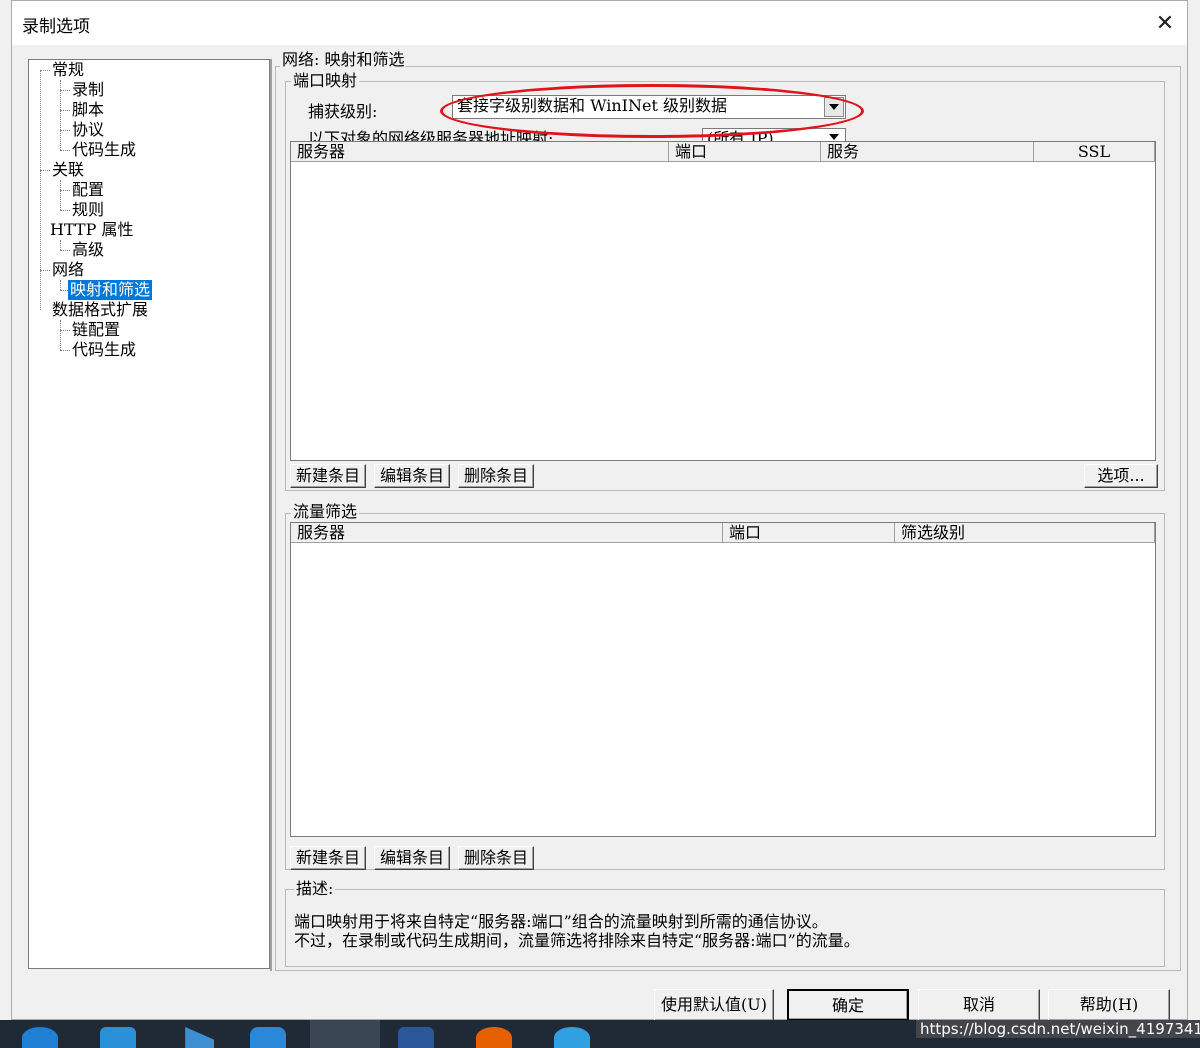 The width and height of the screenshot is (1200, 1048). I want to click on section-title: 网络: 映射和筛选, so click(343, 59).